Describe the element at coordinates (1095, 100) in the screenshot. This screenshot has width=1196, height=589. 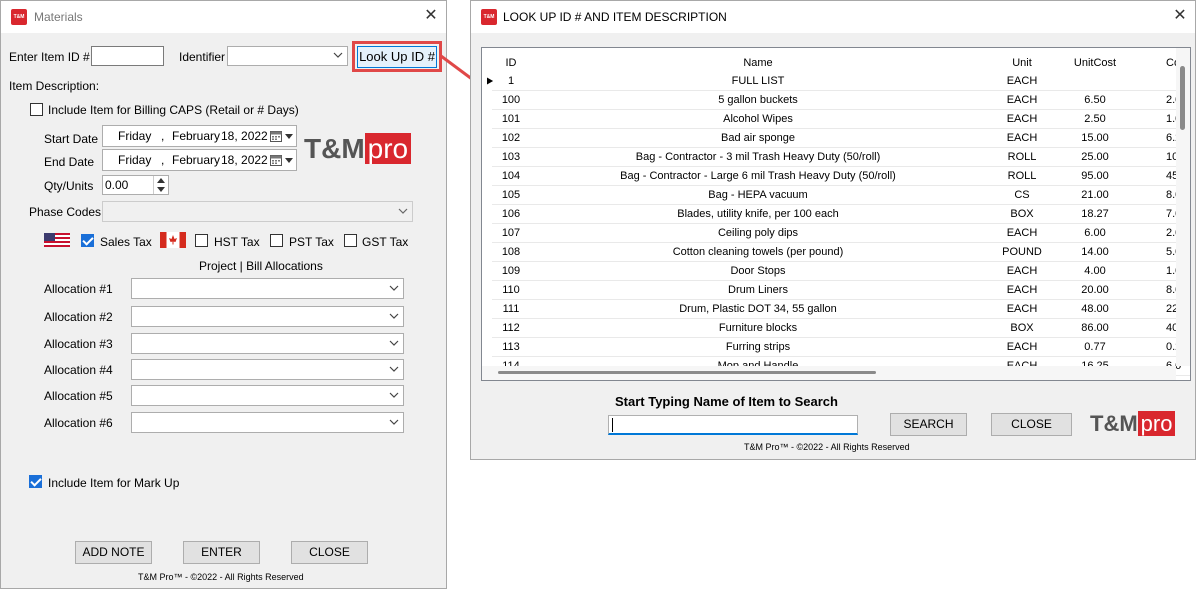
I see `cell-unitcost: 6.50` at that location.